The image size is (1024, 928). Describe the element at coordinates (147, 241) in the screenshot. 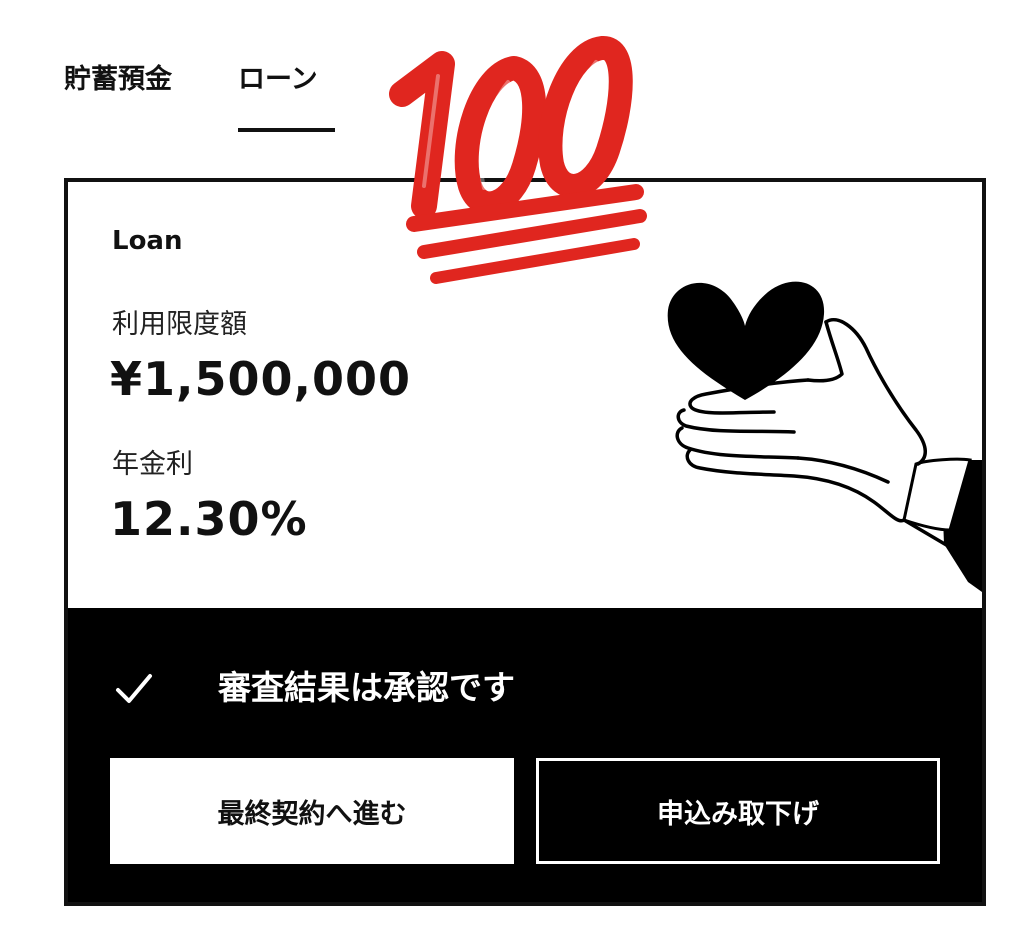

I see `card-title: Loan` at that location.